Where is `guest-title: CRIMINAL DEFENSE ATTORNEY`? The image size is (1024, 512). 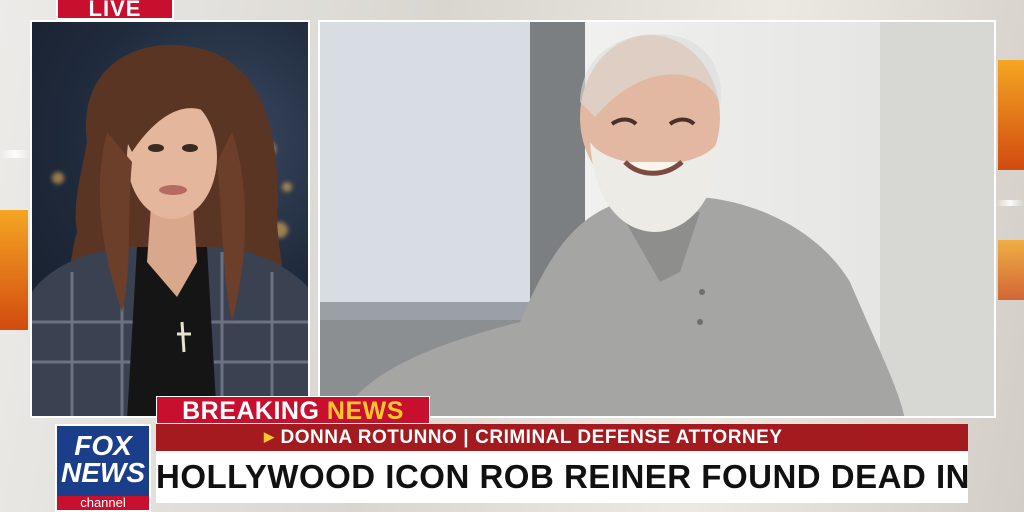
guest-title: CRIMINAL DEFENSE ATTORNEY is located at coordinates (629, 437).